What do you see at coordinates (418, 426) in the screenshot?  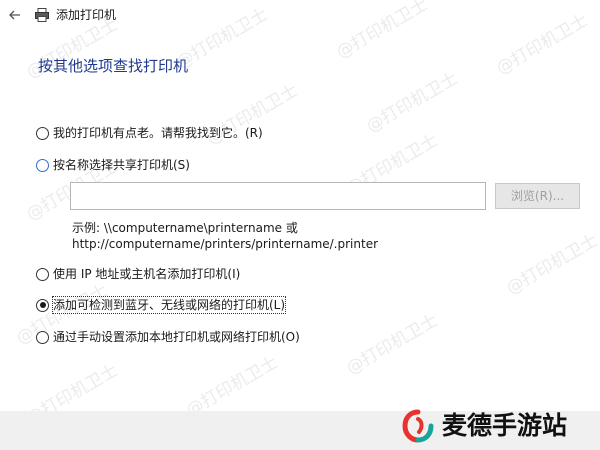 I see `brand-logo-icon` at bounding box center [418, 426].